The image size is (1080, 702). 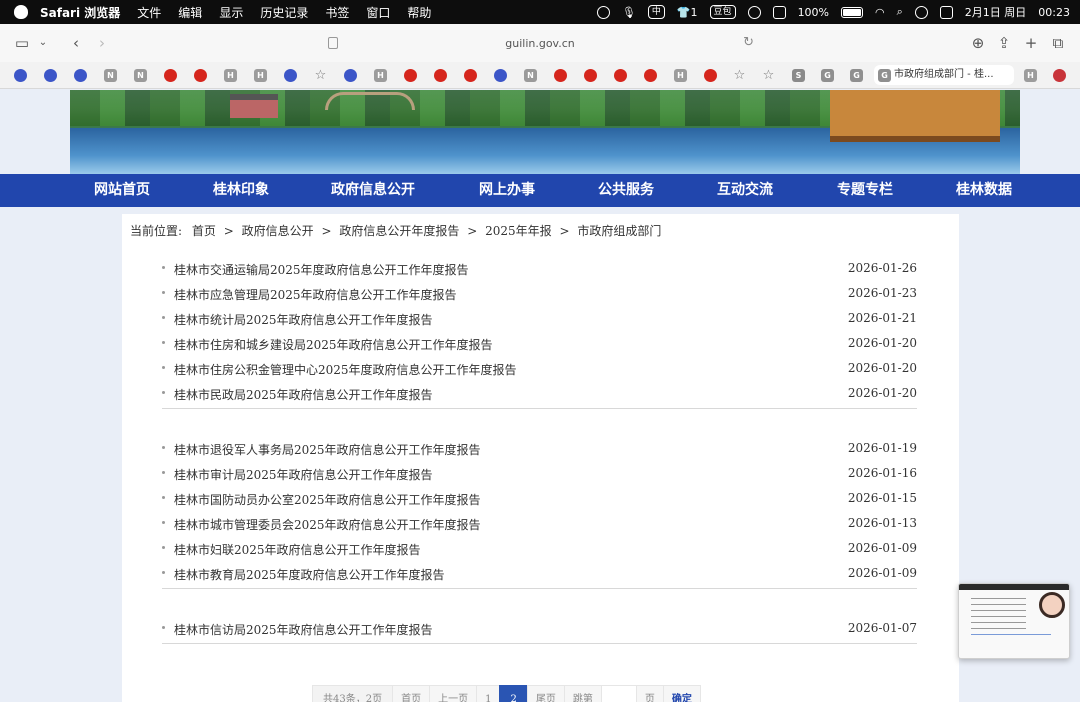 What do you see at coordinates (204, 231) in the screenshot?
I see `breadcrumb-home: 首页` at bounding box center [204, 231].